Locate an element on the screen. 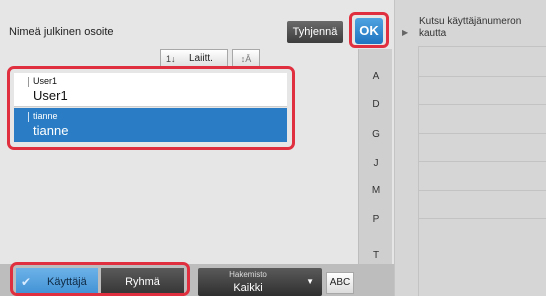  index-letter-t: T is located at coordinates (376, 255).